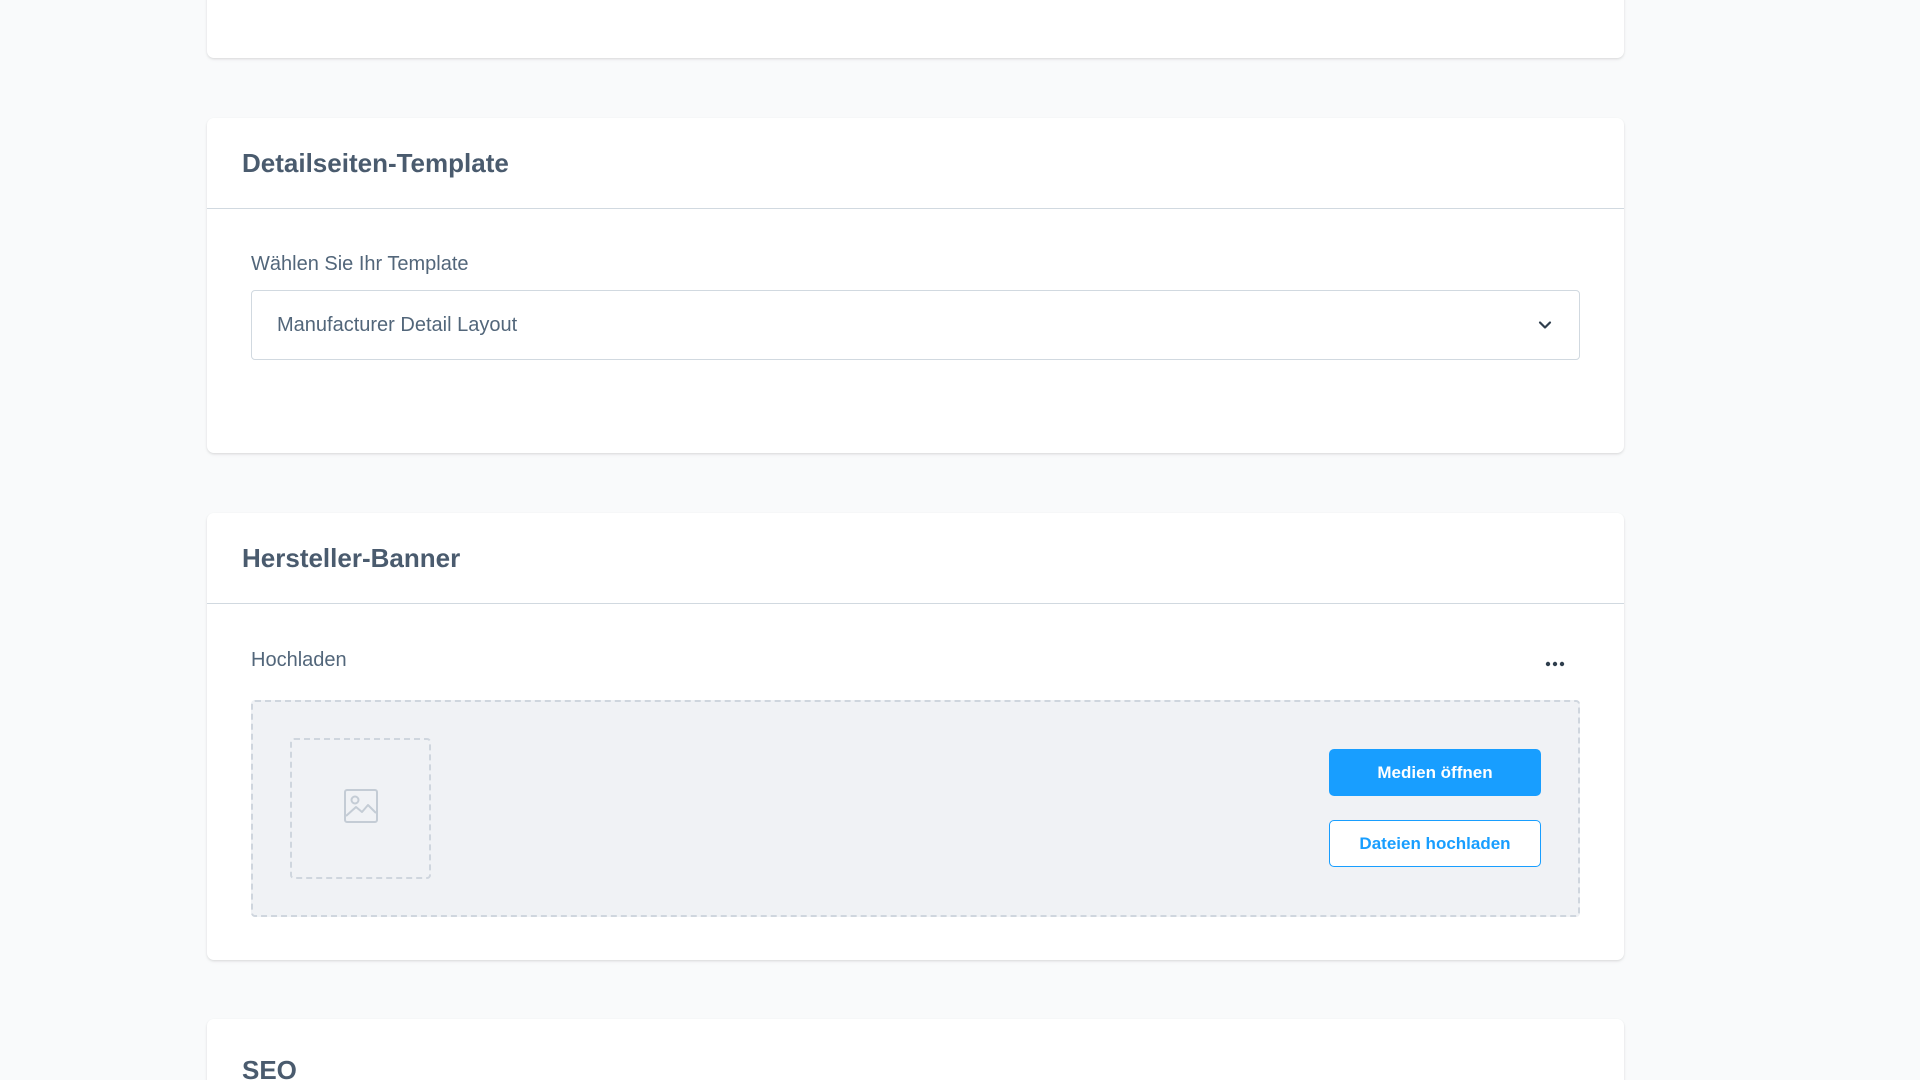 This screenshot has width=1920, height=1080. What do you see at coordinates (915, 558) in the screenshot?
I see `banner-card-header: Hersteller-Banner` at bounding box center [915, 558].